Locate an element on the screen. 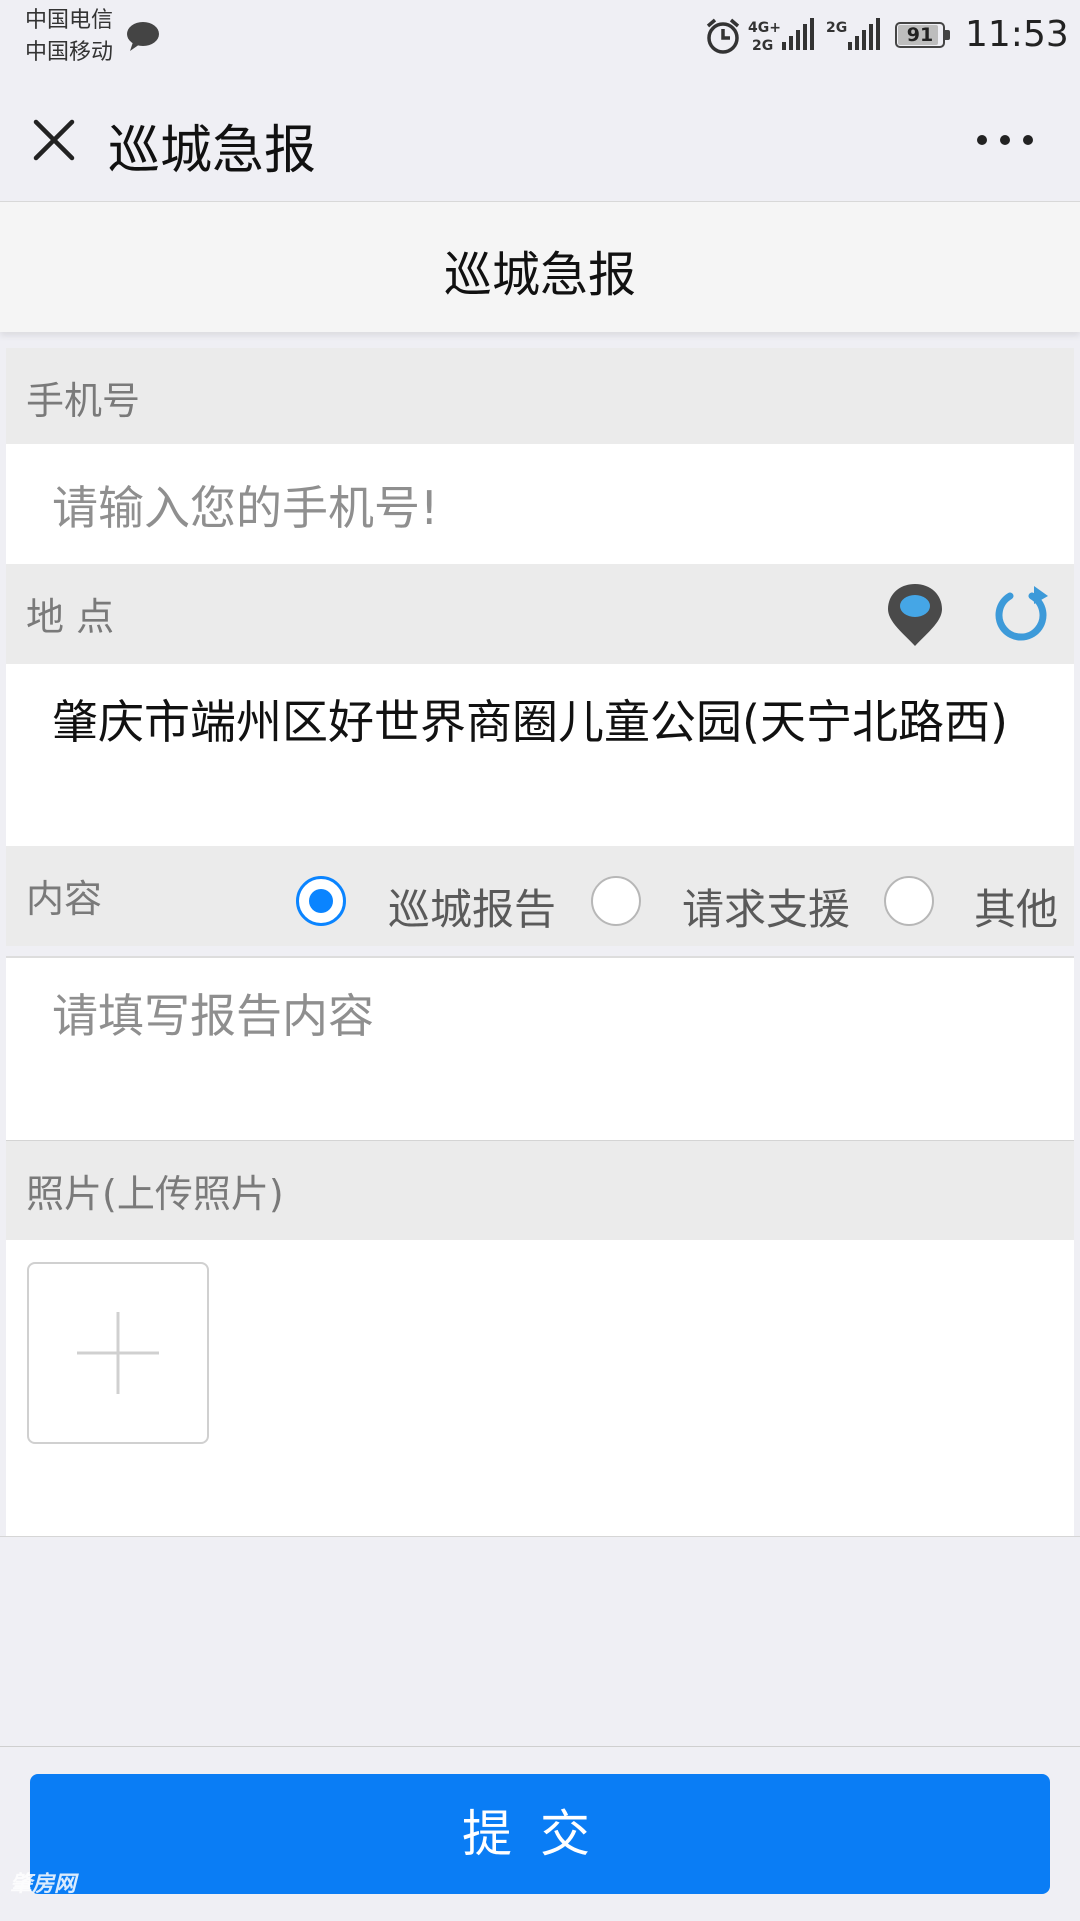  content-textarea: 请填写报告内容 is located at coordinates (213, 1013).